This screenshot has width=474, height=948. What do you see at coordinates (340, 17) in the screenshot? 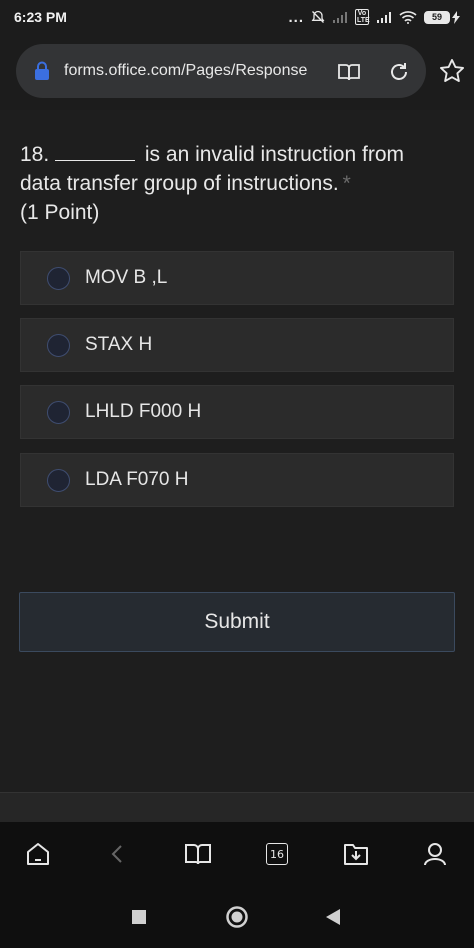
I see `signal-weak-icon` at bounding box center [340, 17].